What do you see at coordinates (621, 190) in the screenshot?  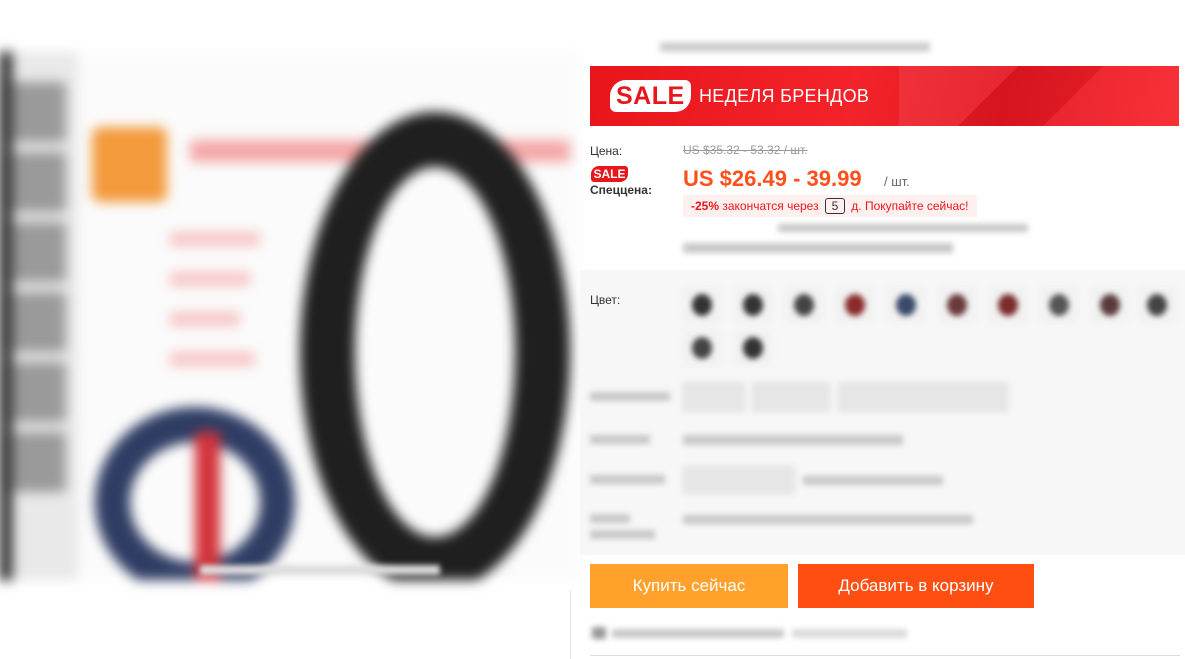 I see `special-price-label: Спеццена:` at bounding box center [621, 190].